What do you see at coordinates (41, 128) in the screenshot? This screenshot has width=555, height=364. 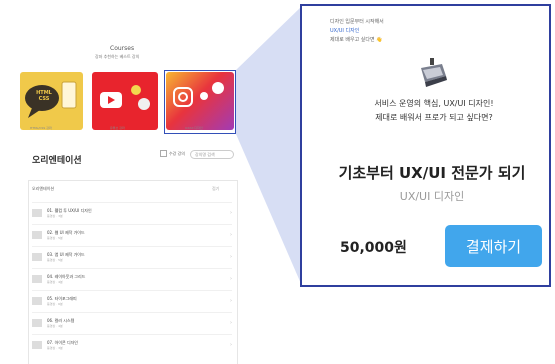 I see `card-caption: HTML/CSS 강좌` at bounding box center [41, 128].